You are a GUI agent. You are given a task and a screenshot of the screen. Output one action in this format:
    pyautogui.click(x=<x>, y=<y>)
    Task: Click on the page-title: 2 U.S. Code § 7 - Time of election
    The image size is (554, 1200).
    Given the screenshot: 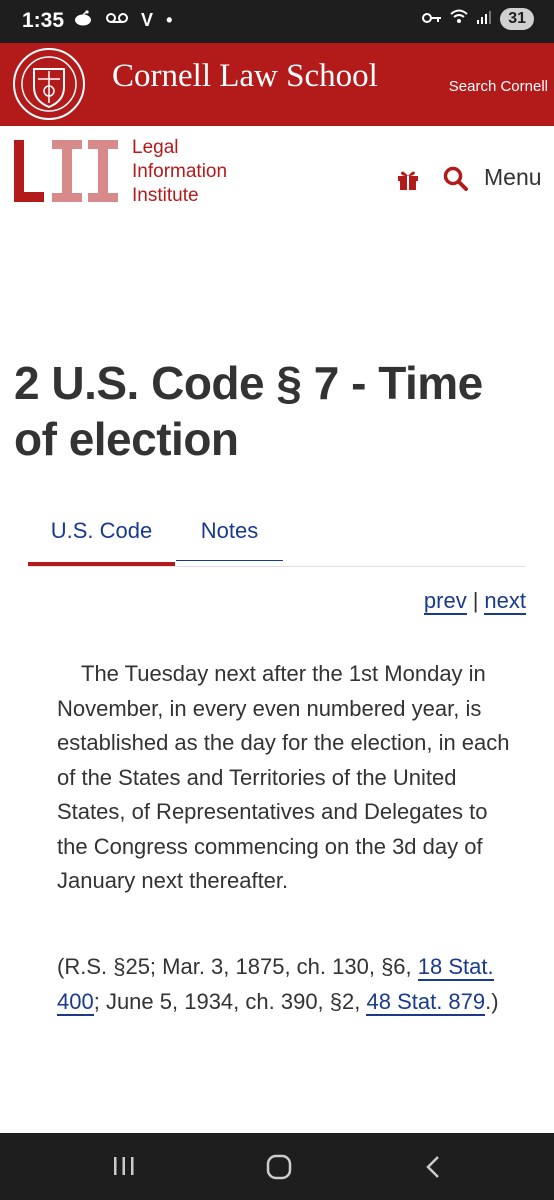 What is the action you would take?
    pyautogui.click(x=248, y=411)
    